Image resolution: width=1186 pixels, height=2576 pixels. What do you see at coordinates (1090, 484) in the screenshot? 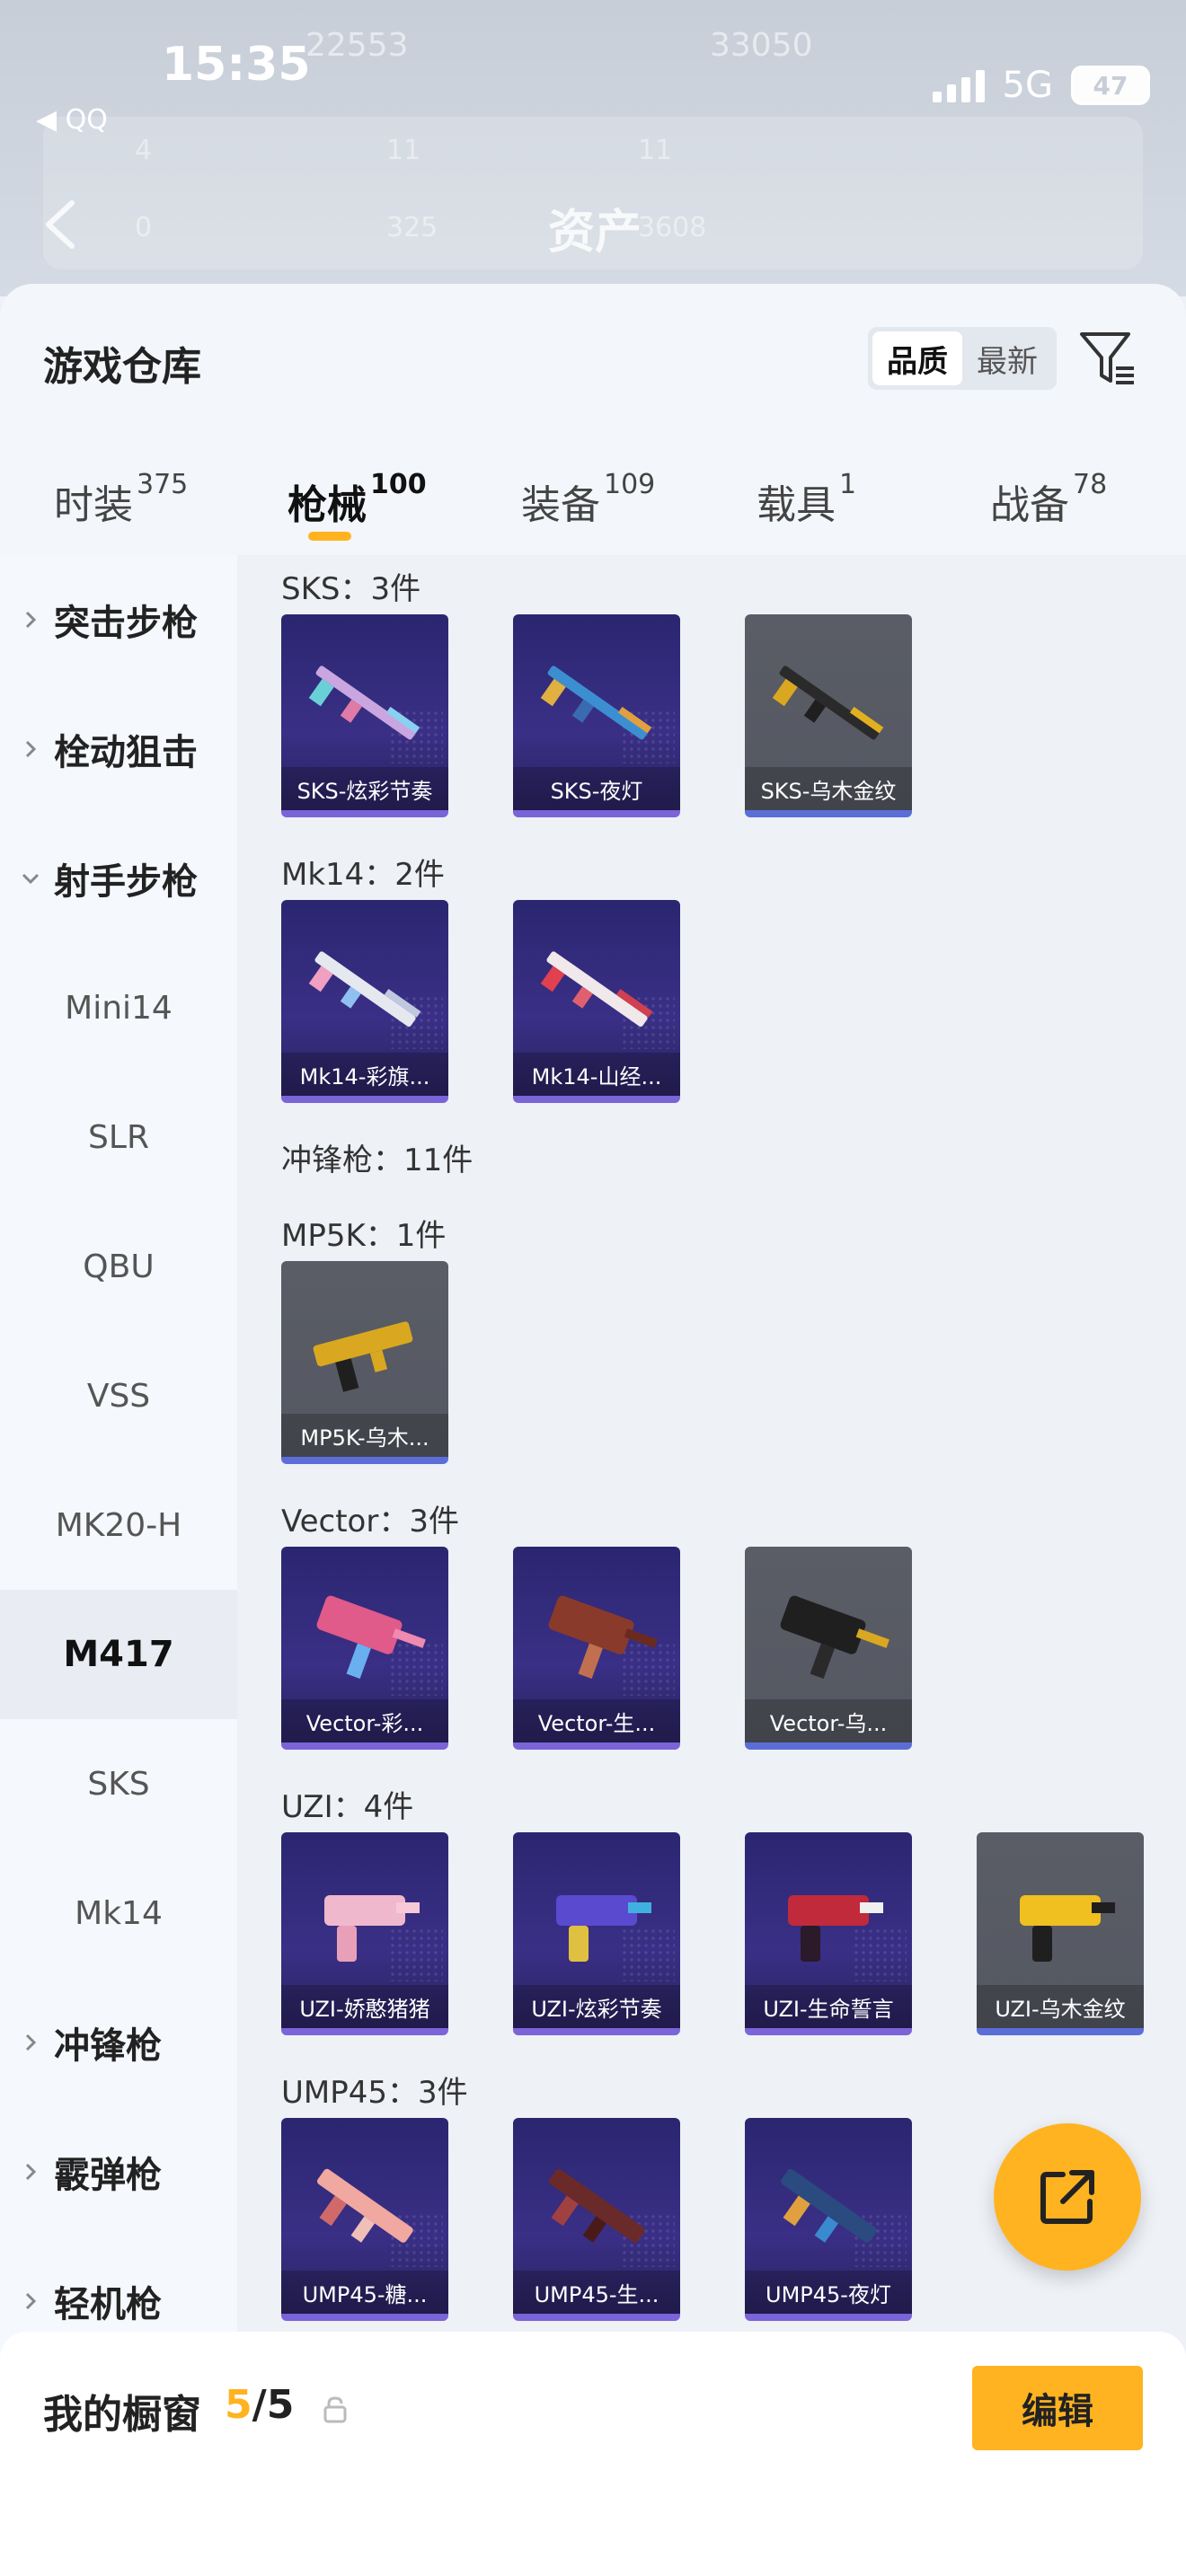
I see `tab-count: 78` at bounding box center [1090, 484].